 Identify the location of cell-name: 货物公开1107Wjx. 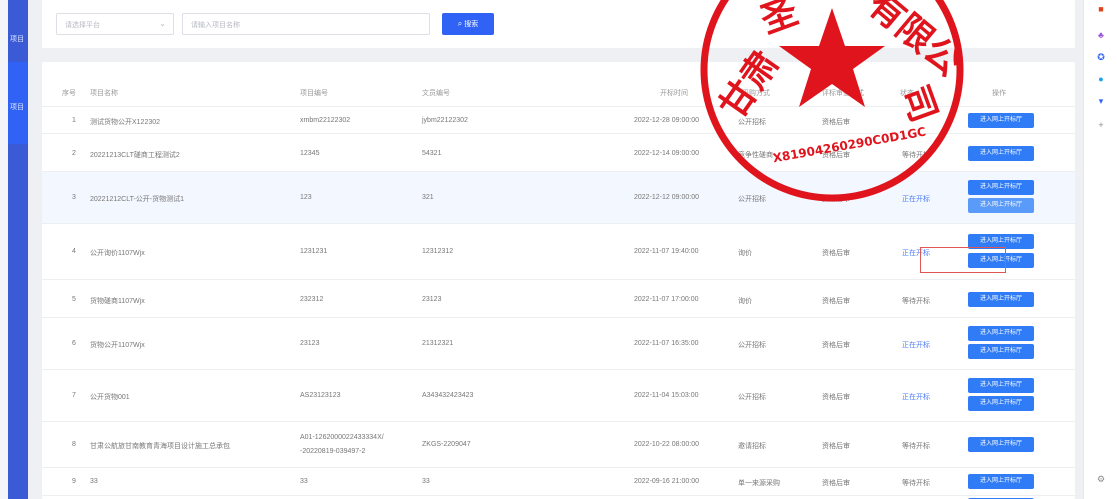
(117, 345).